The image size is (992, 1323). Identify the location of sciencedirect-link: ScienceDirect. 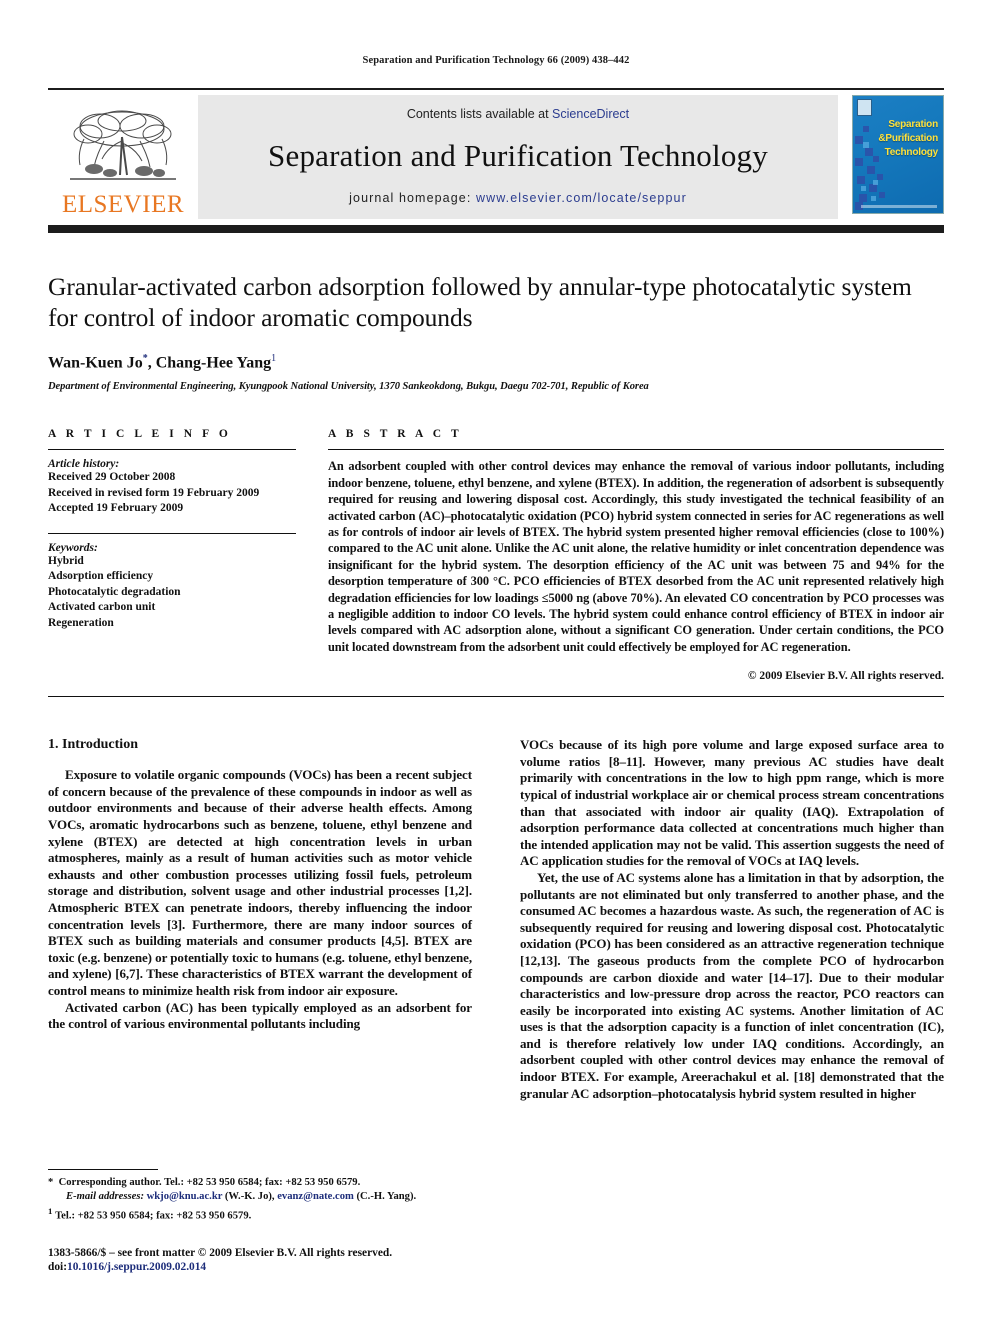
(590, 114).